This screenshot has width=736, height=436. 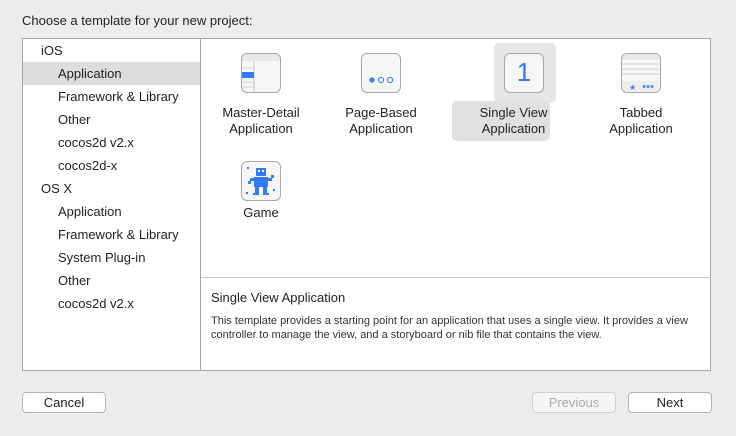 I want to click on single-view-icon: 1, so click(x=524, y=73).